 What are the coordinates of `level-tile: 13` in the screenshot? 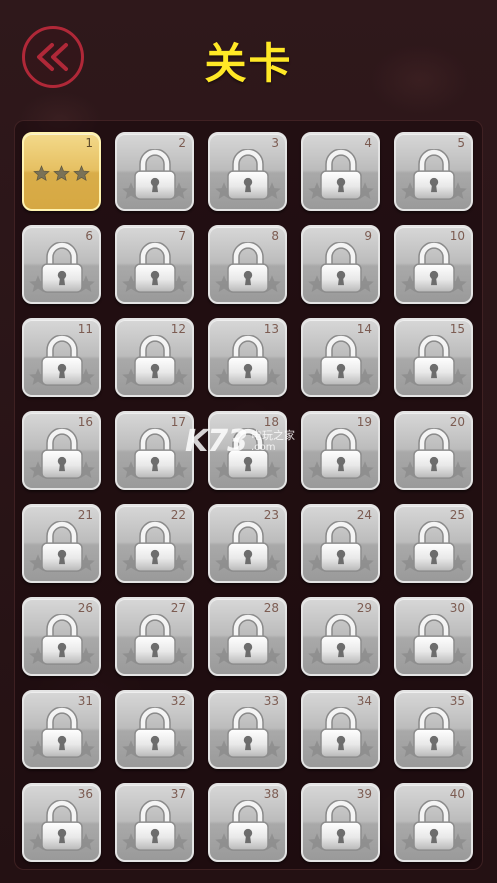 It's located at (247, 357).